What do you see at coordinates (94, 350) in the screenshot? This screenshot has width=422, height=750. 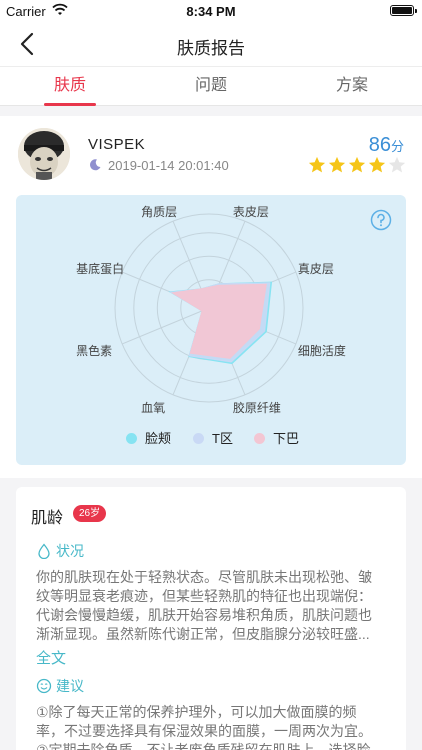 I see `radar-axis-label: 黑色素` at bounding box center [94, 350].